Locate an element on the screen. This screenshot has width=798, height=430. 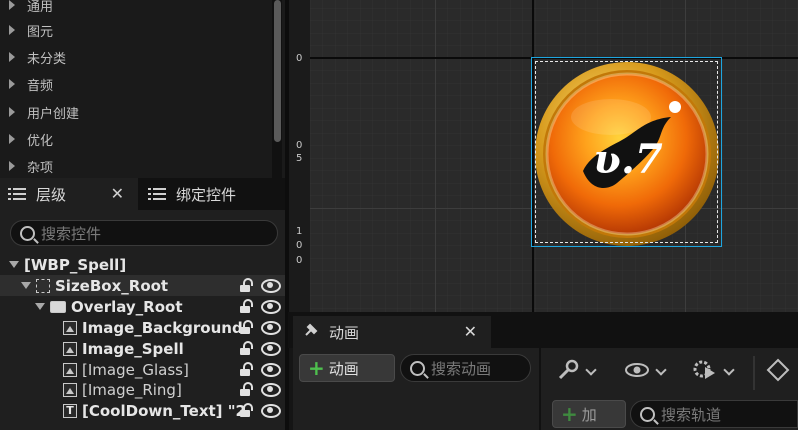
category-label: 图元 is located at coordinates (40, 32).